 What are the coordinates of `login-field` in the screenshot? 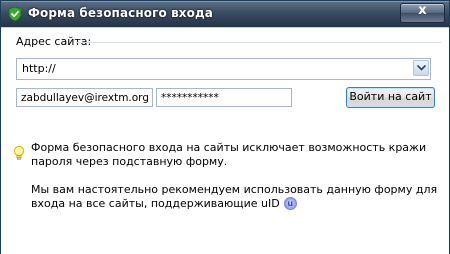 It's located at (84, 97).